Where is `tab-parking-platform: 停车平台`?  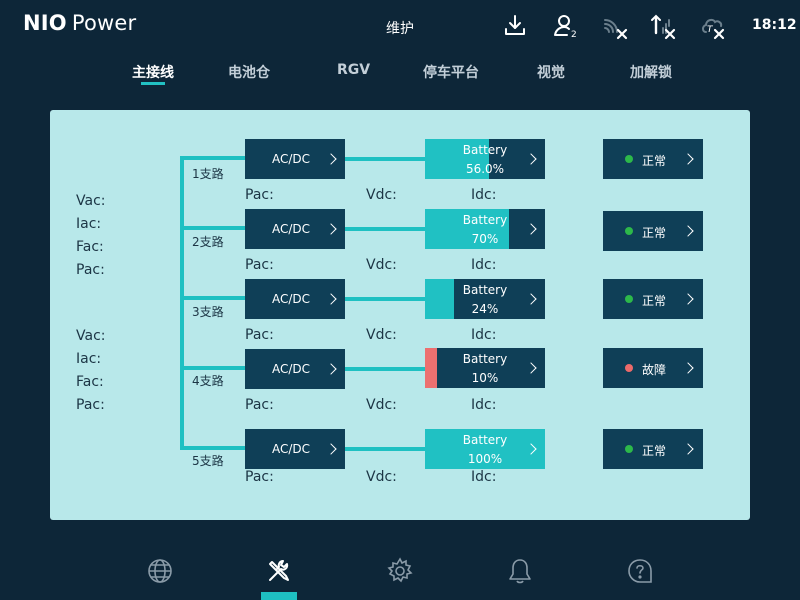
tab-parking-platform: 停车平台 is located at coordinates (451, 72).